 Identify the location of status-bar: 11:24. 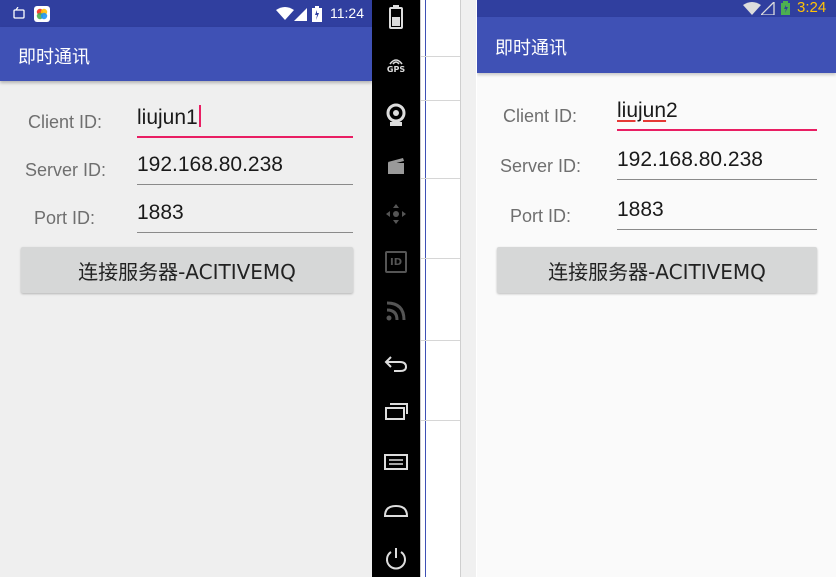
(186, 13).